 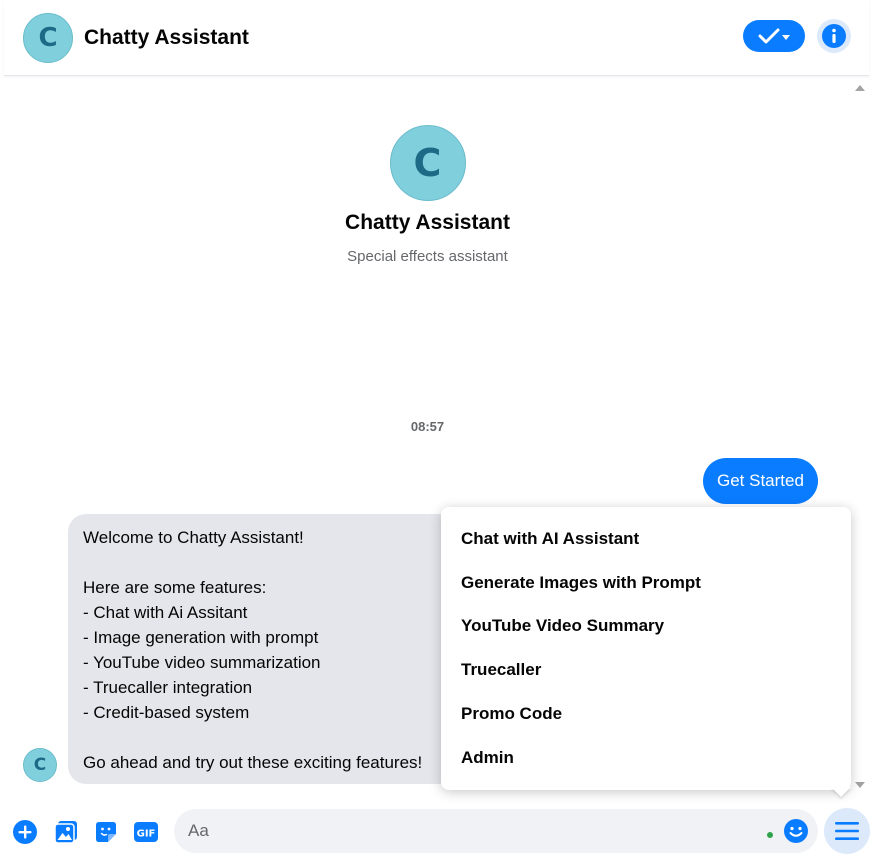 What do you see at coordinates (468, 831) in the screenshot?
I see `message-input` at bounding box center [468, 831].